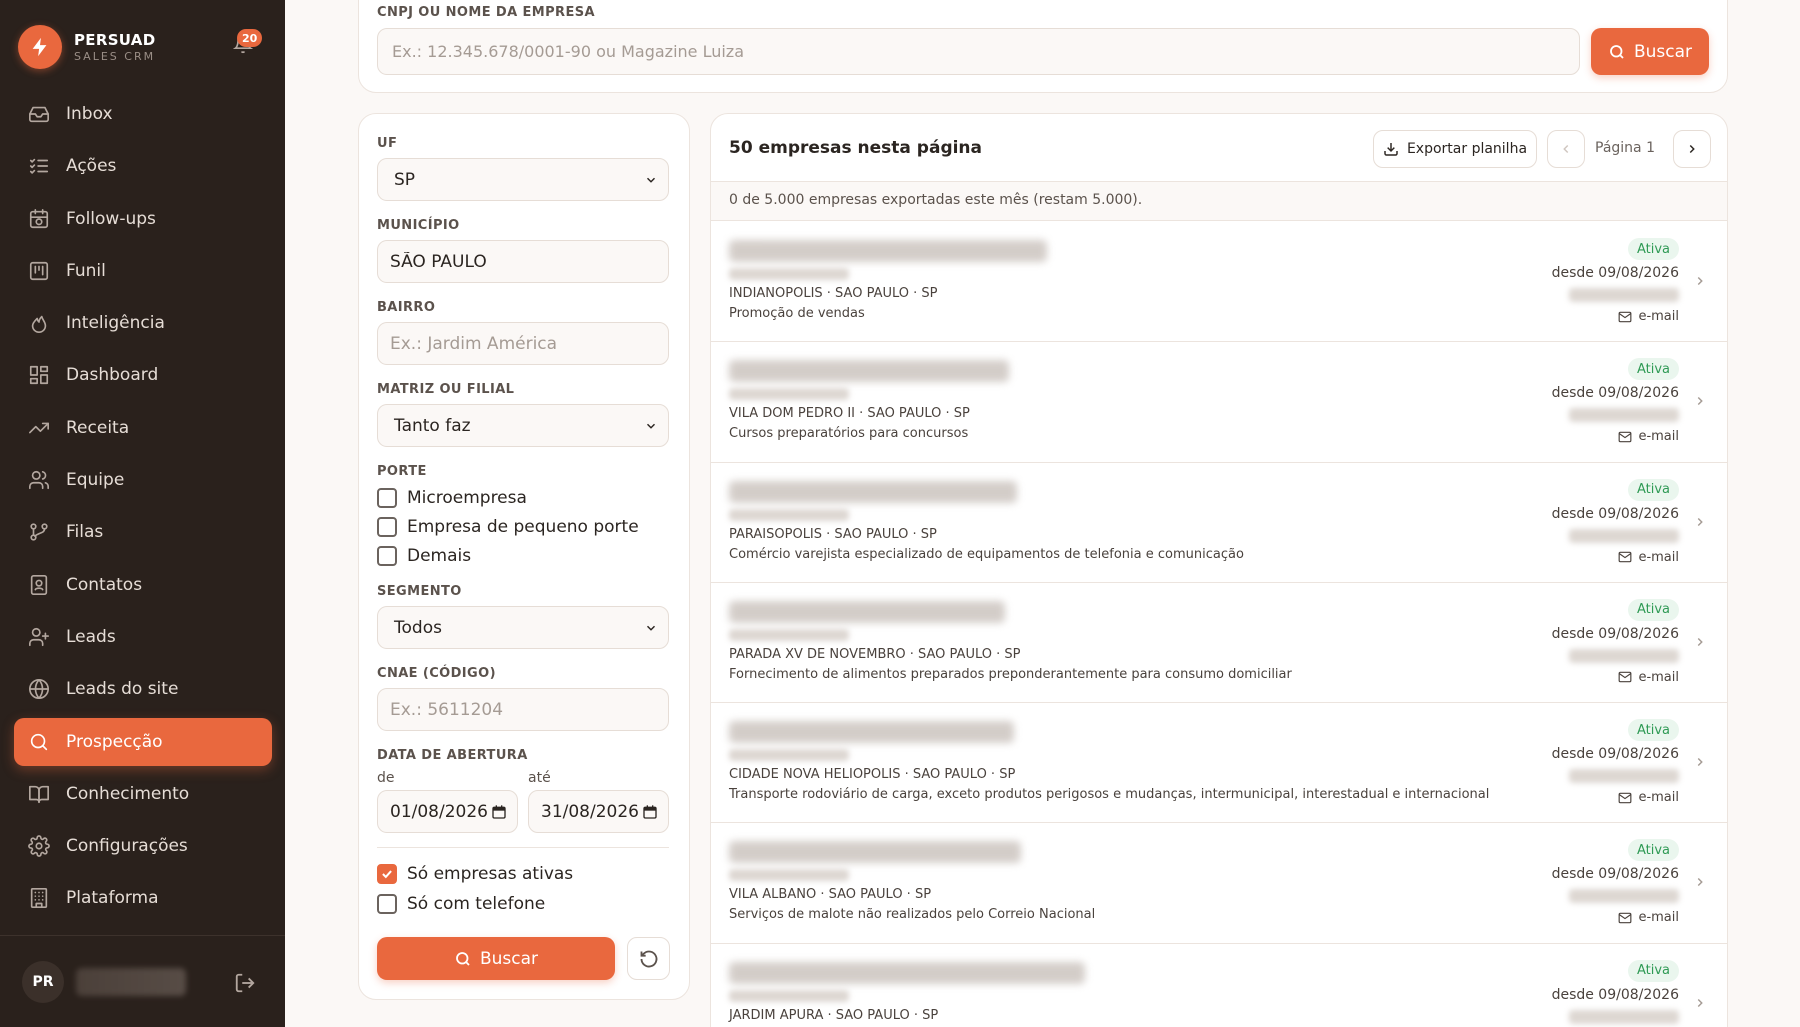 The width and height of the screenshot is (1800, 1027). What do you see at coordinates (523, 343) in the screenshot?
I see `bairro-input` at bounding box center [523, 343].